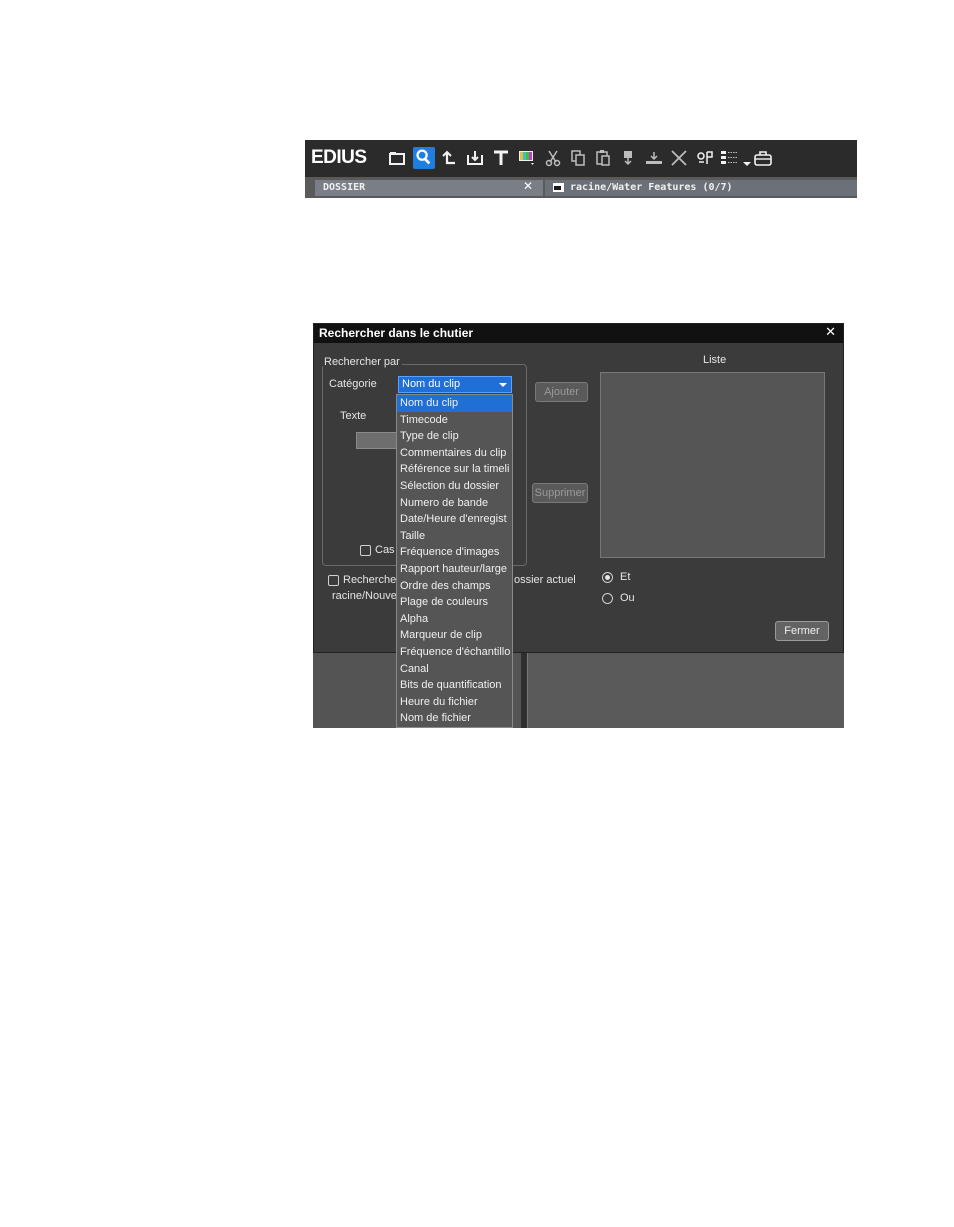  I want to click on view-icon, so click(729, 158).